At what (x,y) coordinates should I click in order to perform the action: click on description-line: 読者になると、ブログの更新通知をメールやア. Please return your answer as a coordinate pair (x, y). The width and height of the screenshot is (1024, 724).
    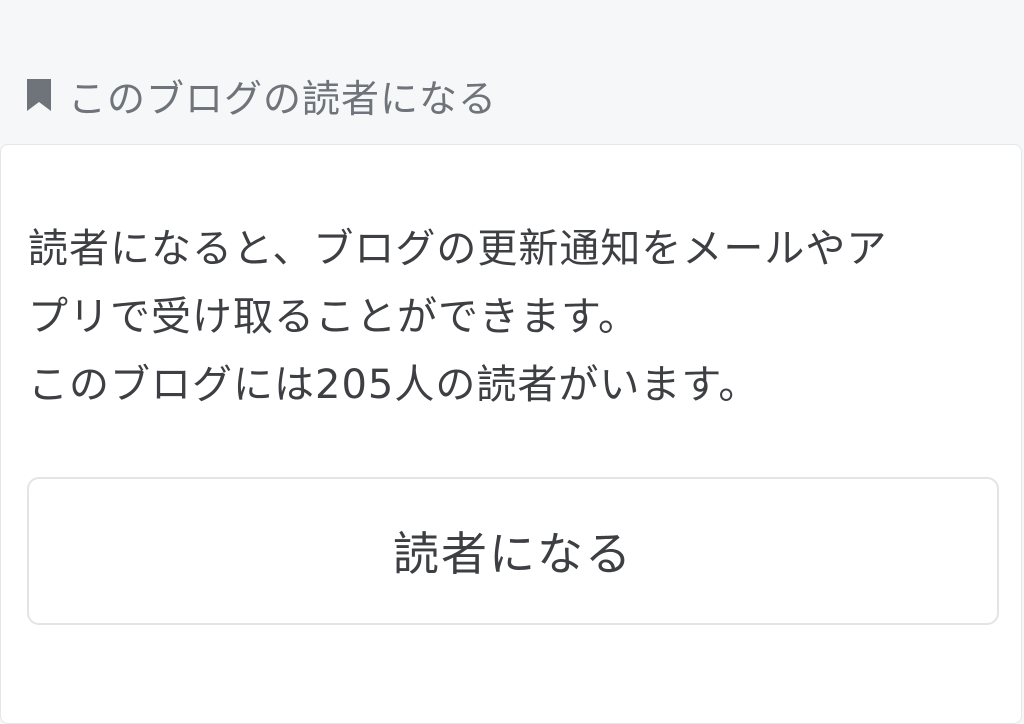
    Looking at the image, I should click on (458, 249).